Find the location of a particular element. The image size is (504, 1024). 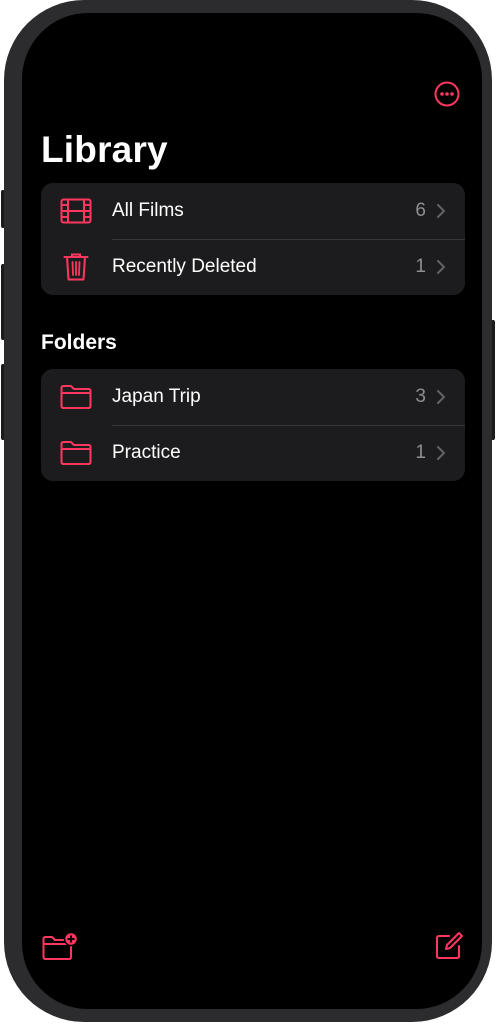

library-list: All Films 6 Recently Deleted 1 is located at coordinates (253, 239).